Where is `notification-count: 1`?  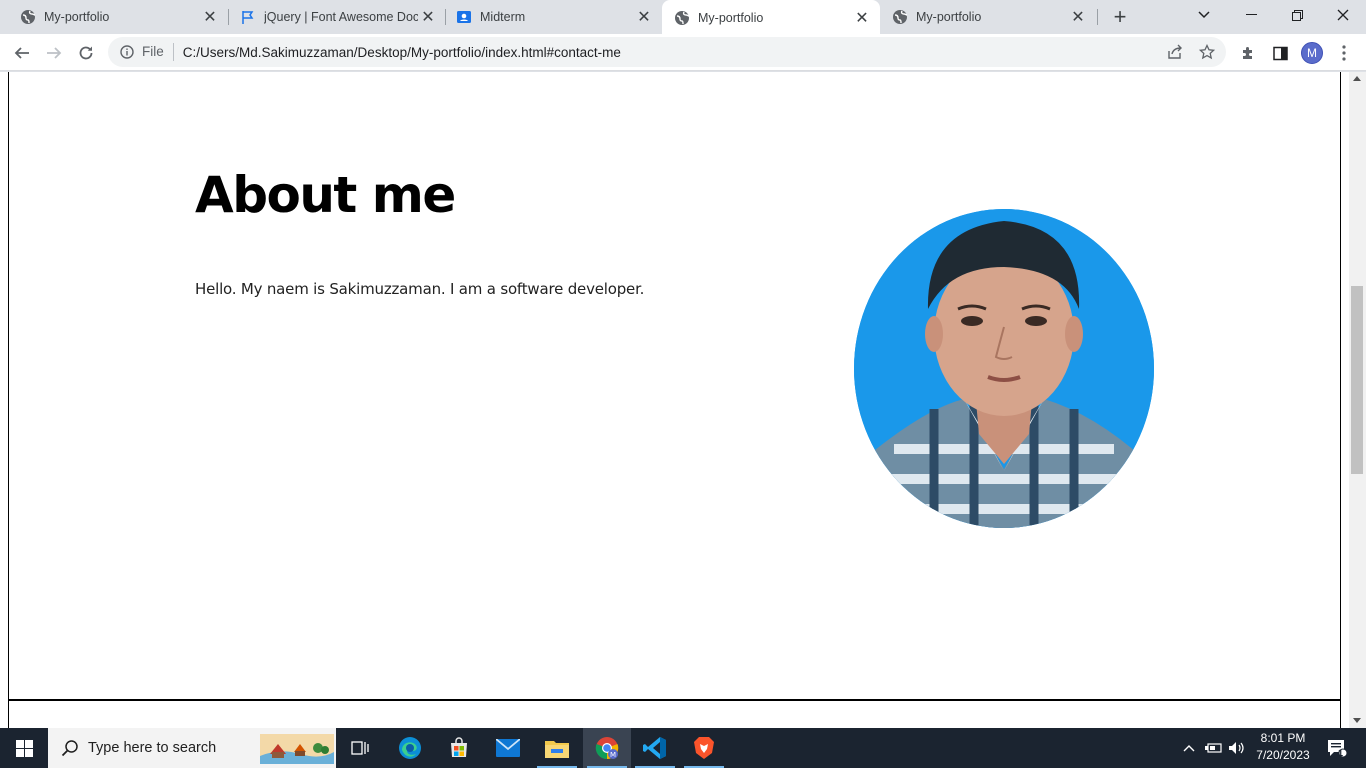
notification-count: 1 is located at coordinates (1341, 753).